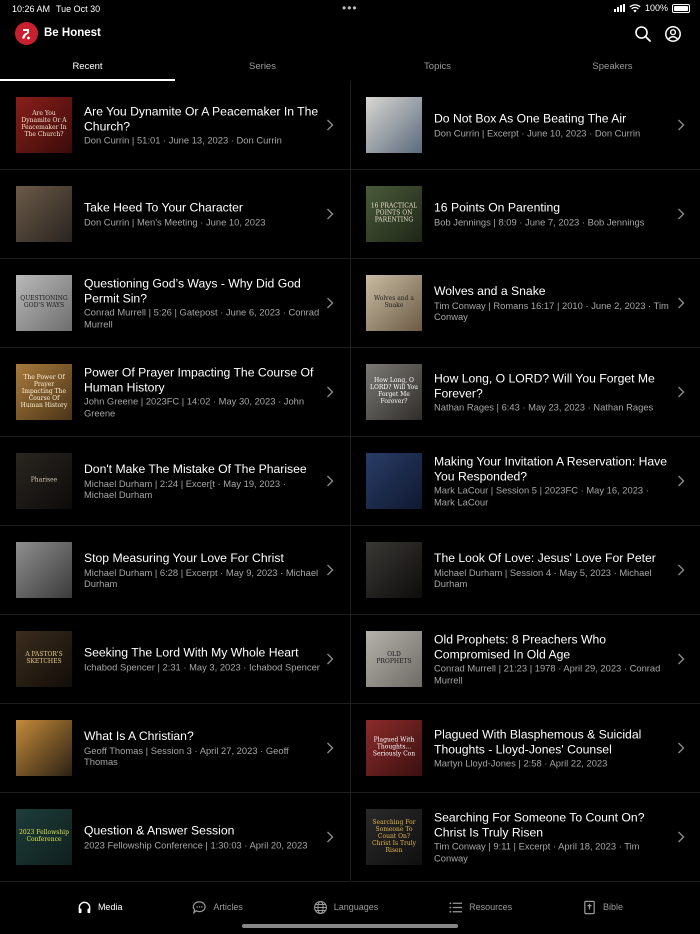  What do you see at coordinates (589, 907) in the screenshot?
I see `bible-icon` at bounding box center [589, 907].